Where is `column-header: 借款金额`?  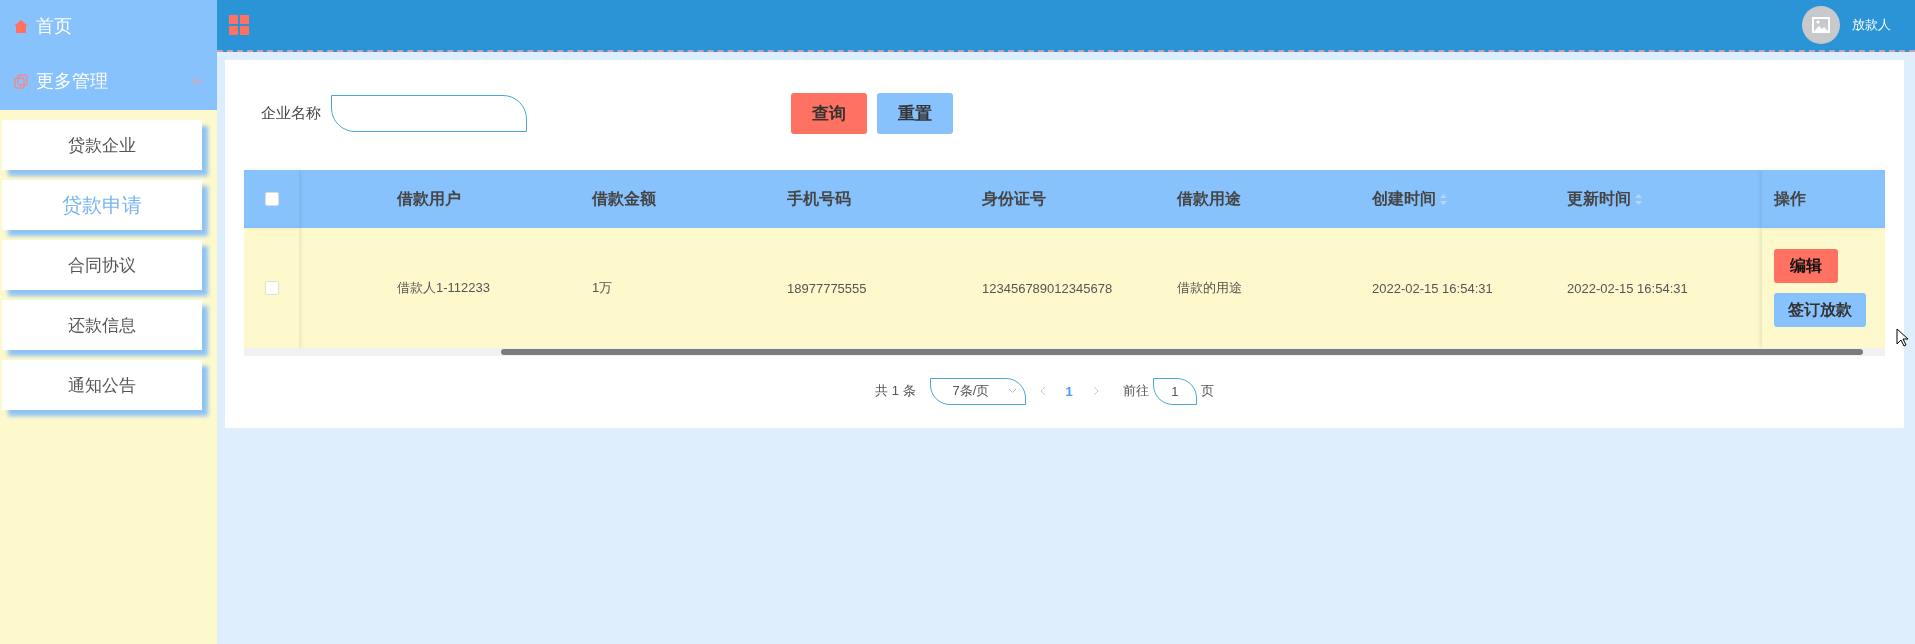
column-header: 借款金额 is located at coordinates (624, 198).